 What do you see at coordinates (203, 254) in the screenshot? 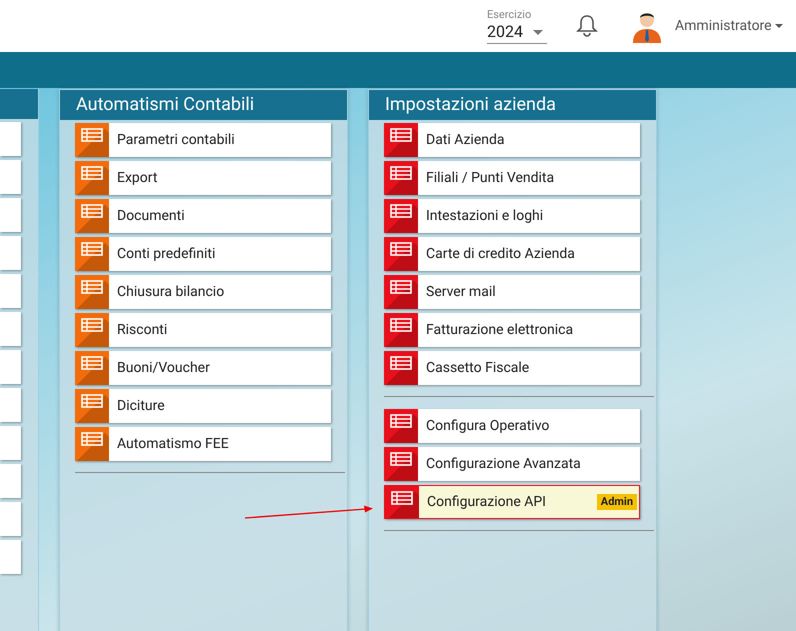
I see `menu-item: Conti predefiniti` at bounding box center [203, 254].